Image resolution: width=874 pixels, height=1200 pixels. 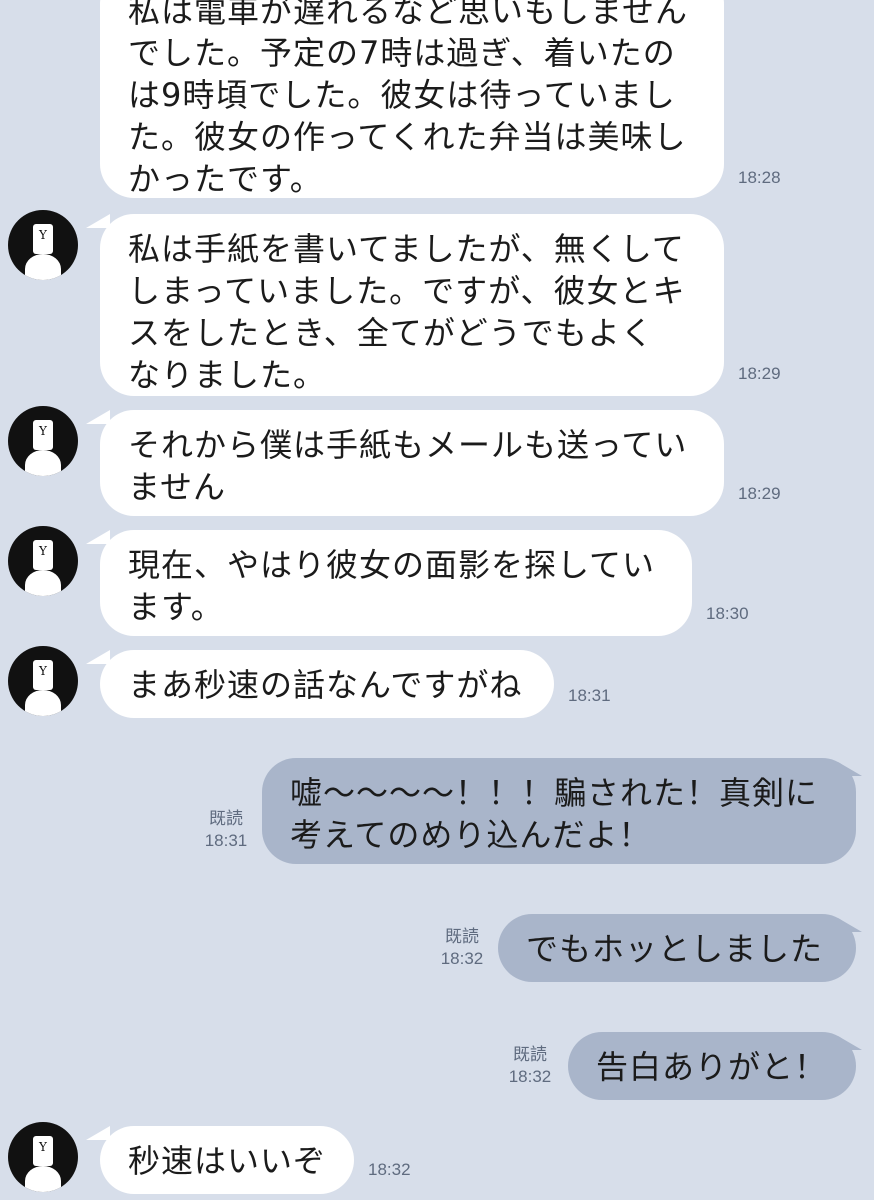 What do you see at coordinates (727, 613) in the screenshot?
I see `message-time: 18:30` at bounding box center [727, 613].